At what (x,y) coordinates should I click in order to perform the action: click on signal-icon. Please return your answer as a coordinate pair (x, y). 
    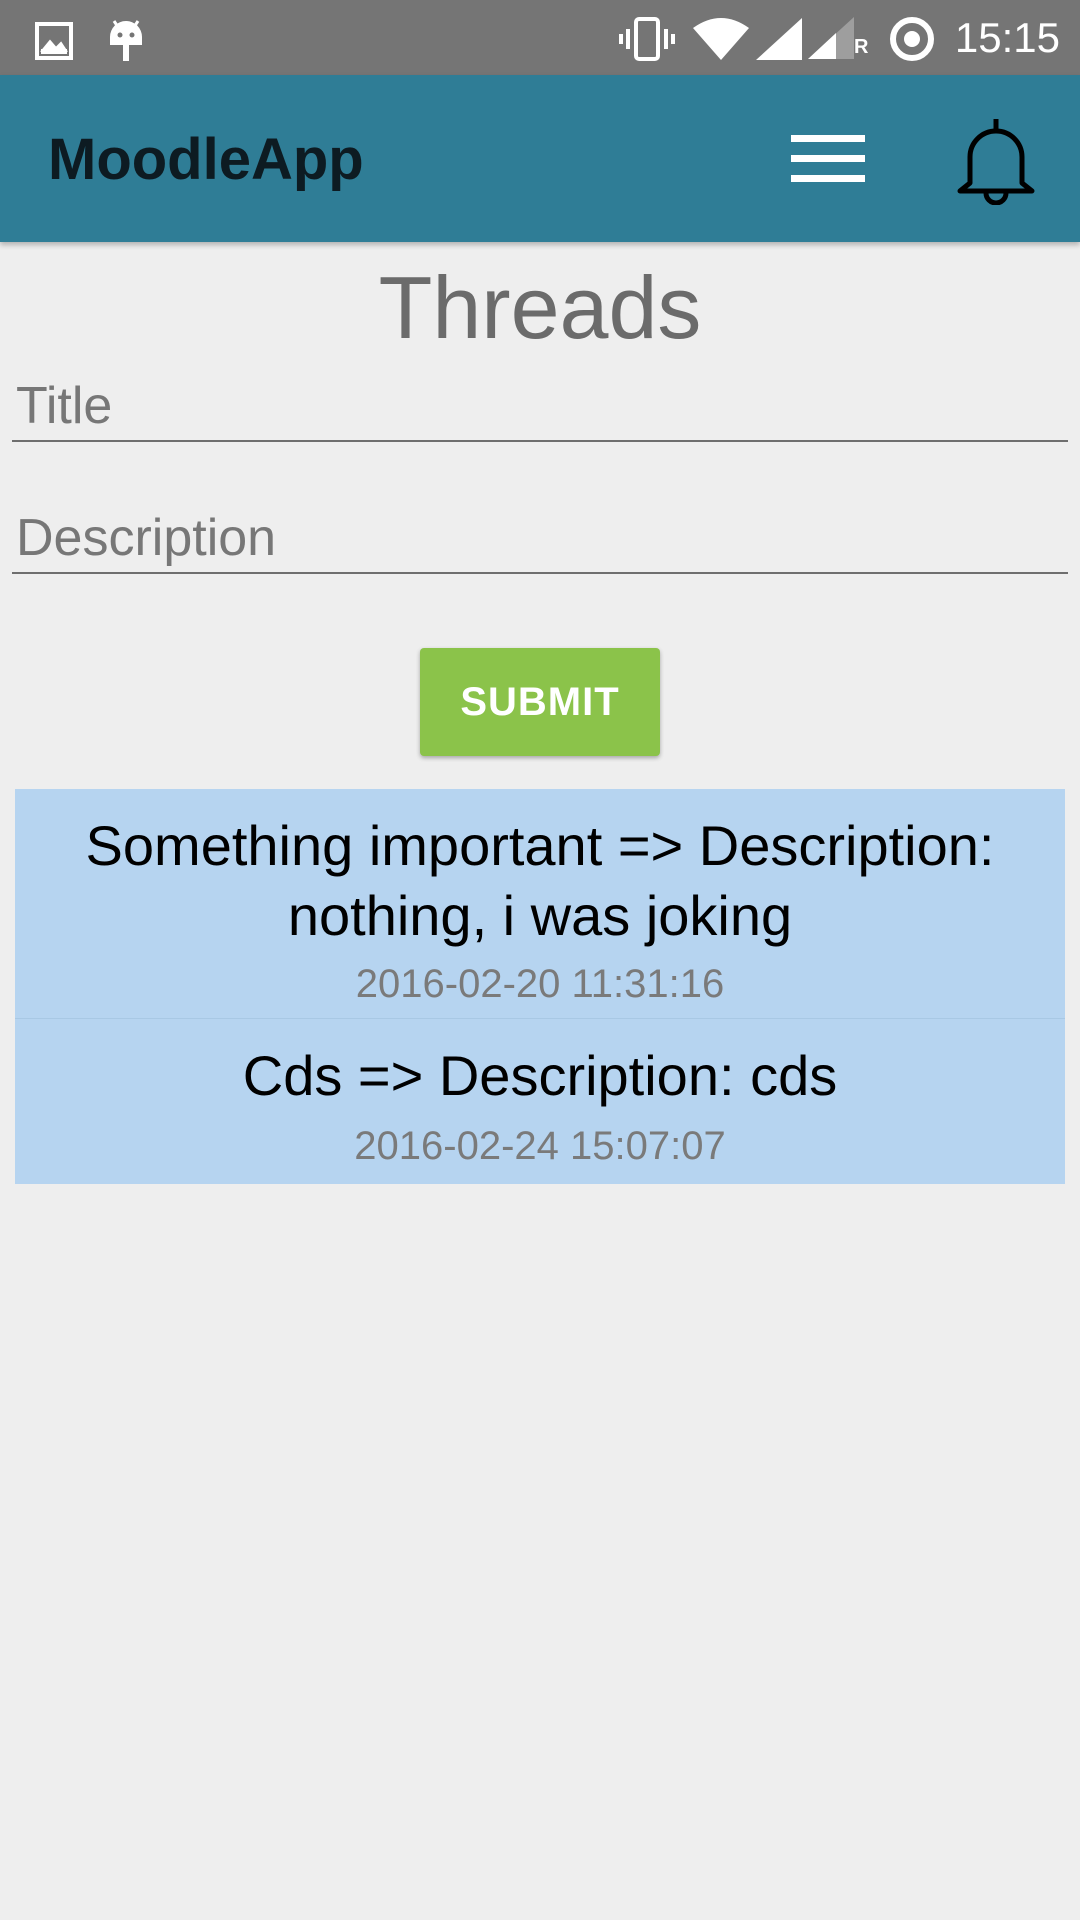
    Looking at the image, I should click on (779, 39).